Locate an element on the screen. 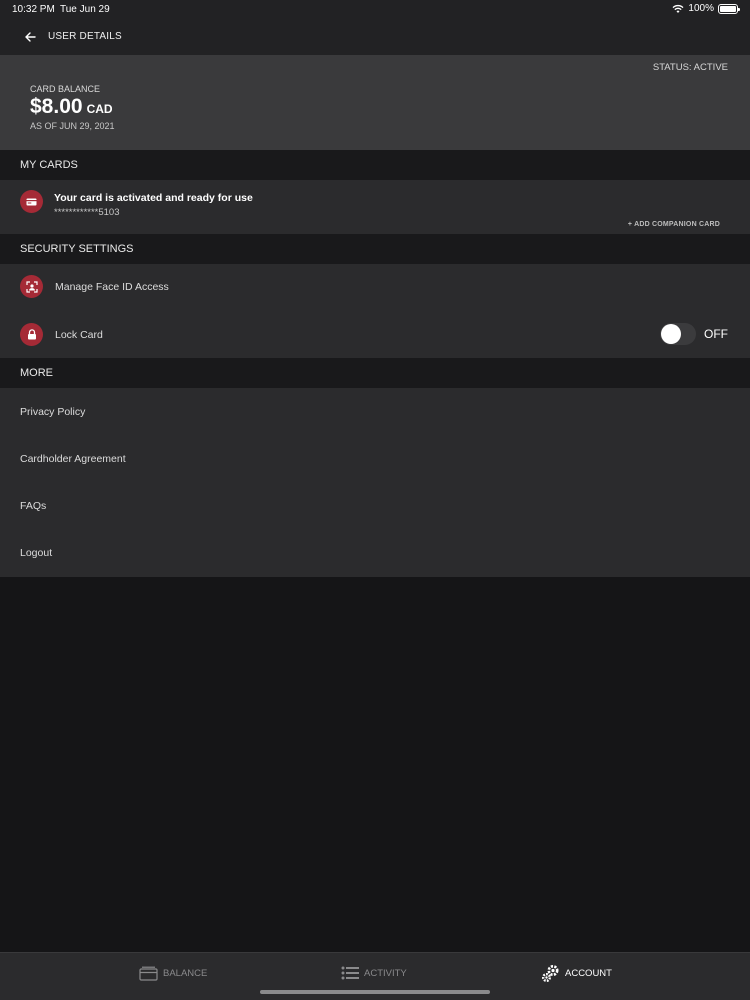  privacy-policy-link: Privacy Policy is located at coordinates (375, 411).